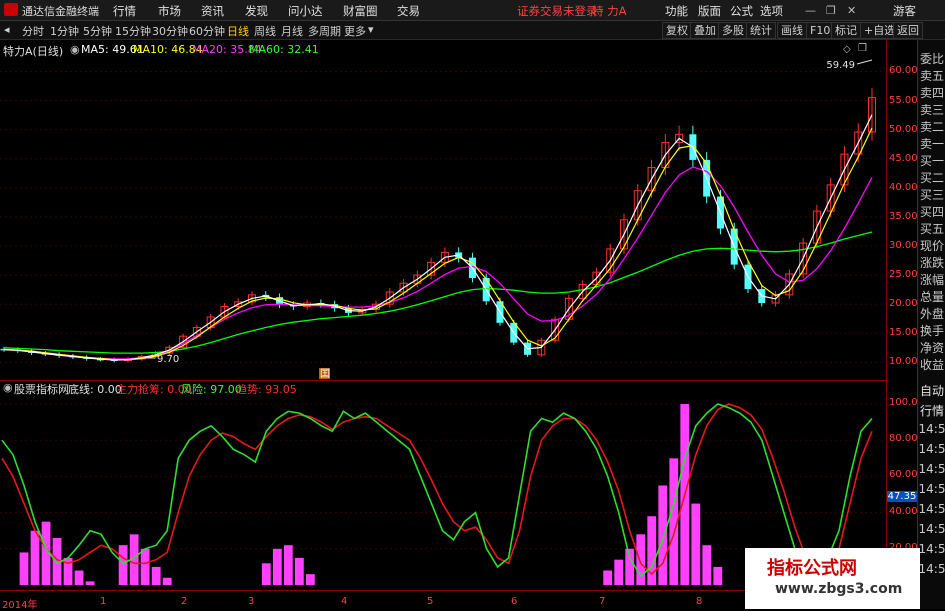 The image size is (945, 611). What do you see at coordinates (931, 211) in the screenshot?
I see `side-label: 买四` at bounding box center [931, 211].